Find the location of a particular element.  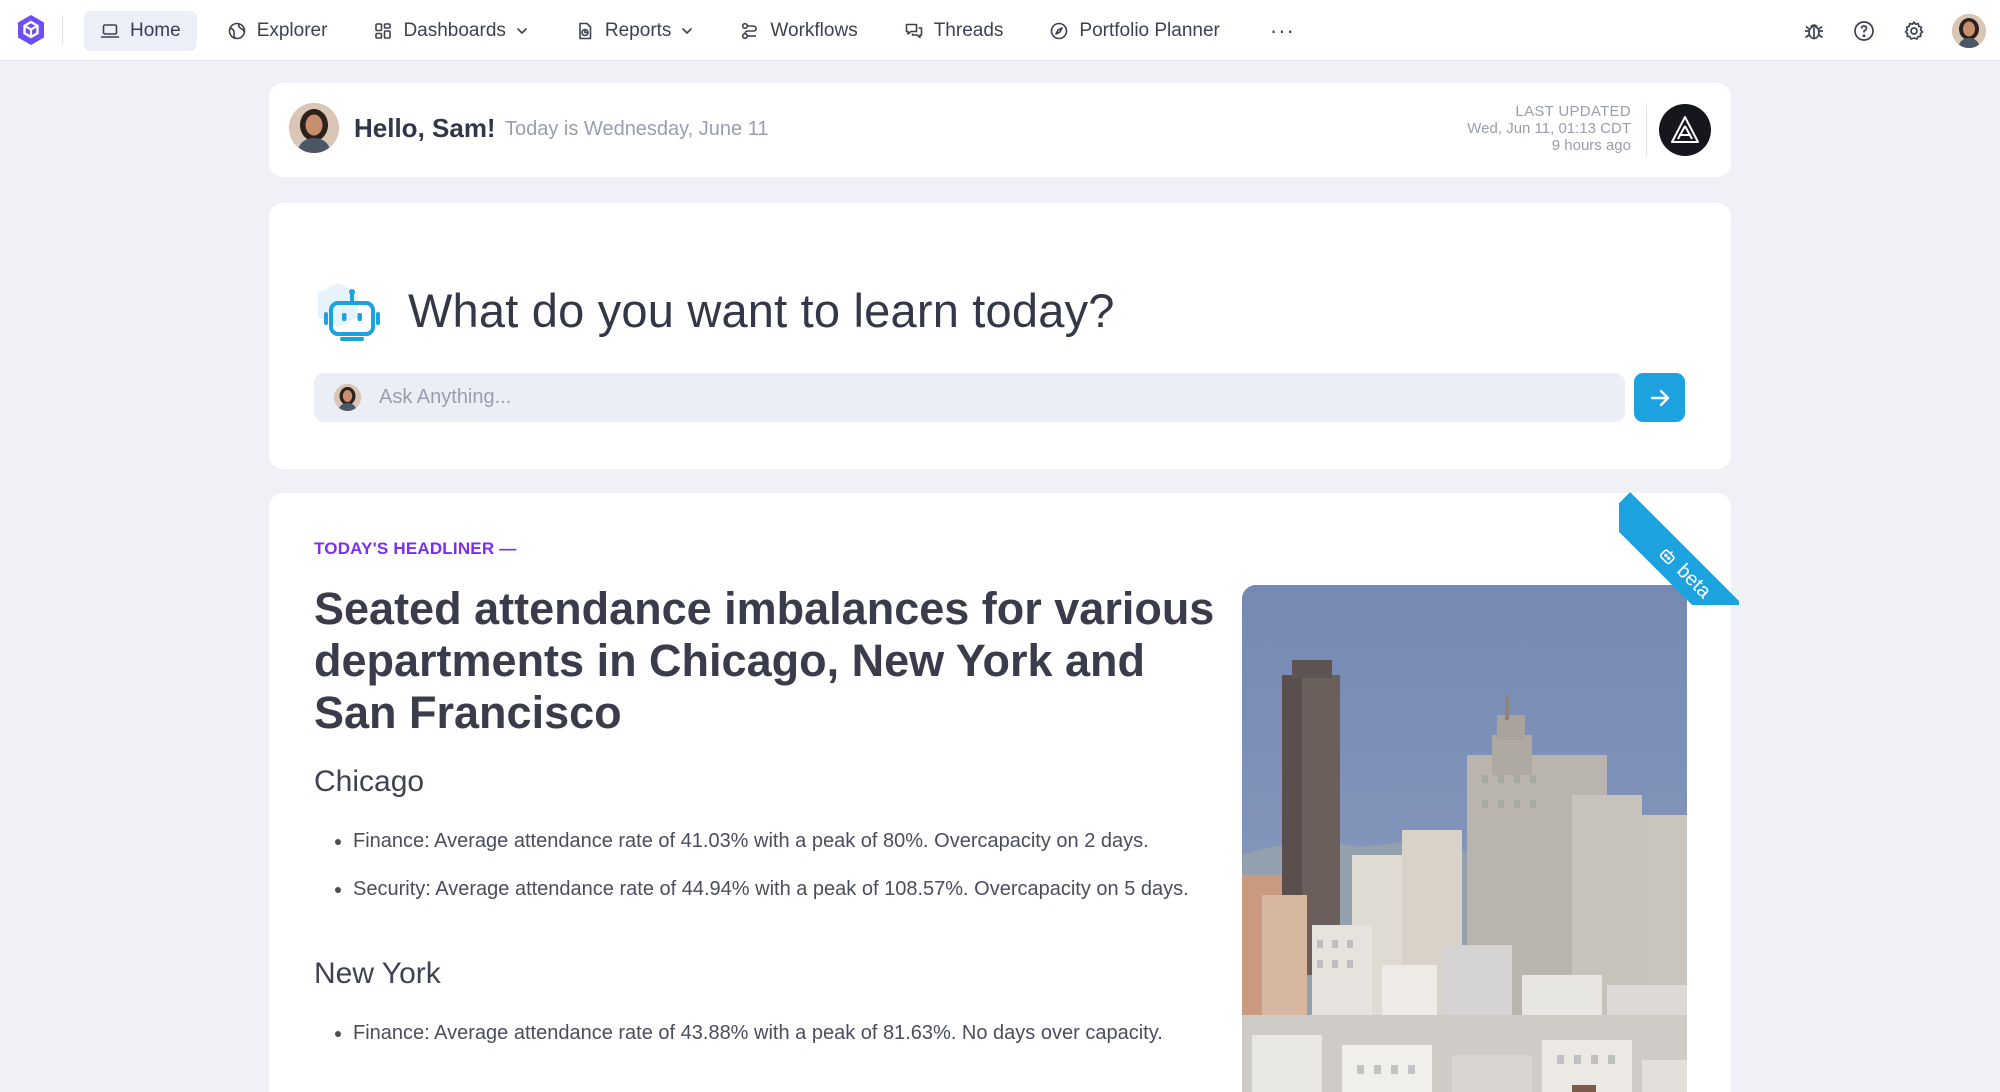

more-menu-button: ··· is located at coordinates (1282, 31).